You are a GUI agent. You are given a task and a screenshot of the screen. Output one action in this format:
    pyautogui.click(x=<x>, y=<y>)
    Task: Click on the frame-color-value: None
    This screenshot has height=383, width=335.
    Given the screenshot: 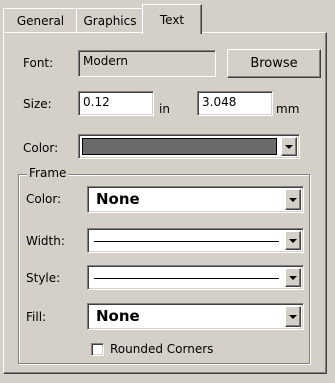 What is the action you would take?
    pyautogui.click(x=118, y=199)
    